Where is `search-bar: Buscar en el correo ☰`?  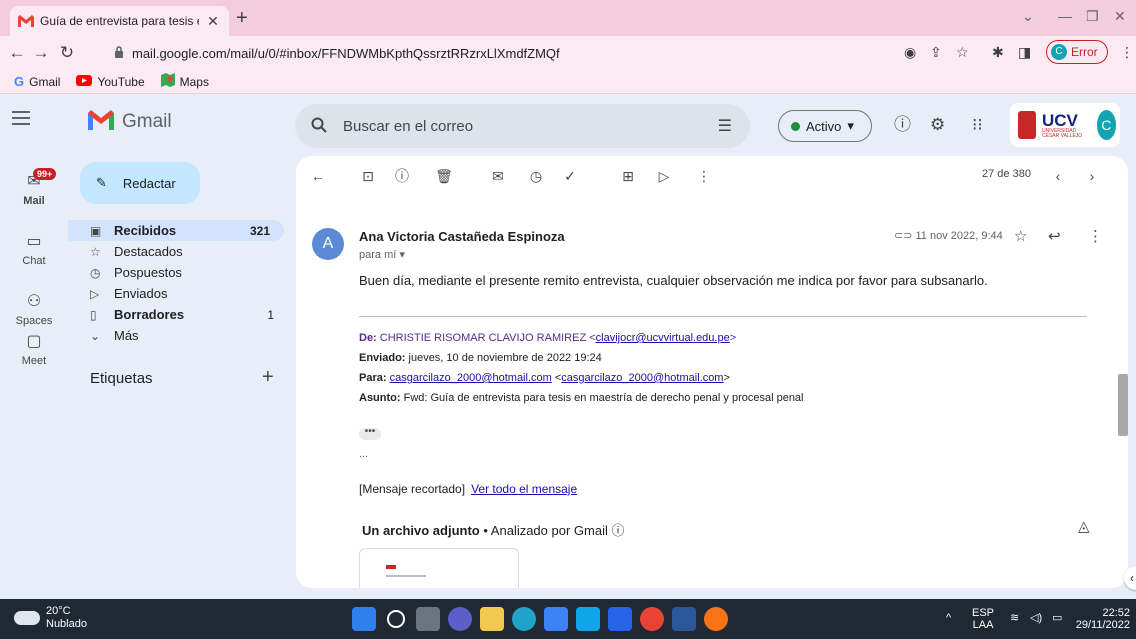
search-bar: Buscar en el correo ☰ is located at coordinates (522, 126).